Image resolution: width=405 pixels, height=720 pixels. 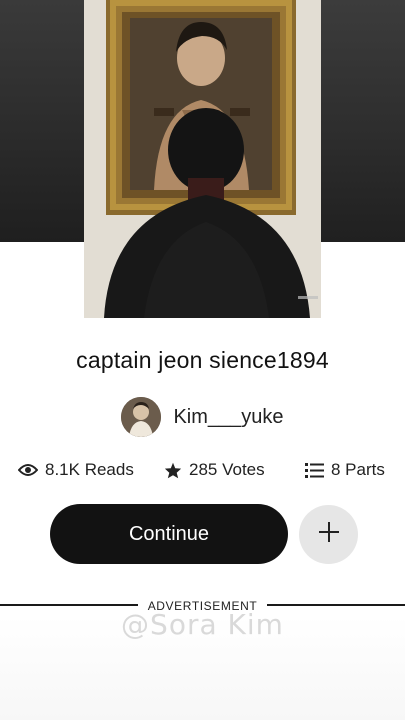 I want to click on author-avatar, so click(x=141, y=417).